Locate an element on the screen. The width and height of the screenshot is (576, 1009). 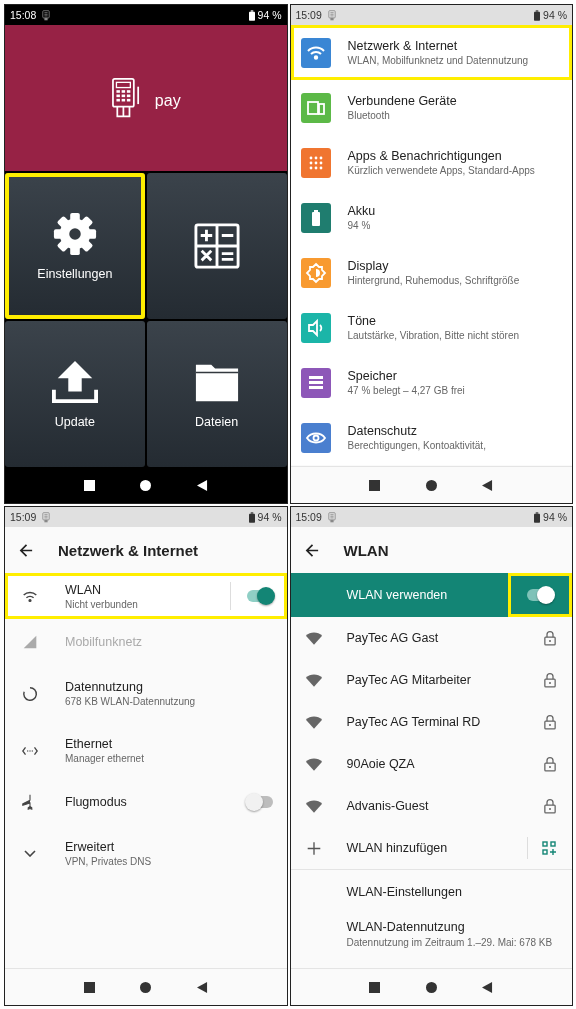
app-tile: Einstellungen is located at coordinates (75, 246).